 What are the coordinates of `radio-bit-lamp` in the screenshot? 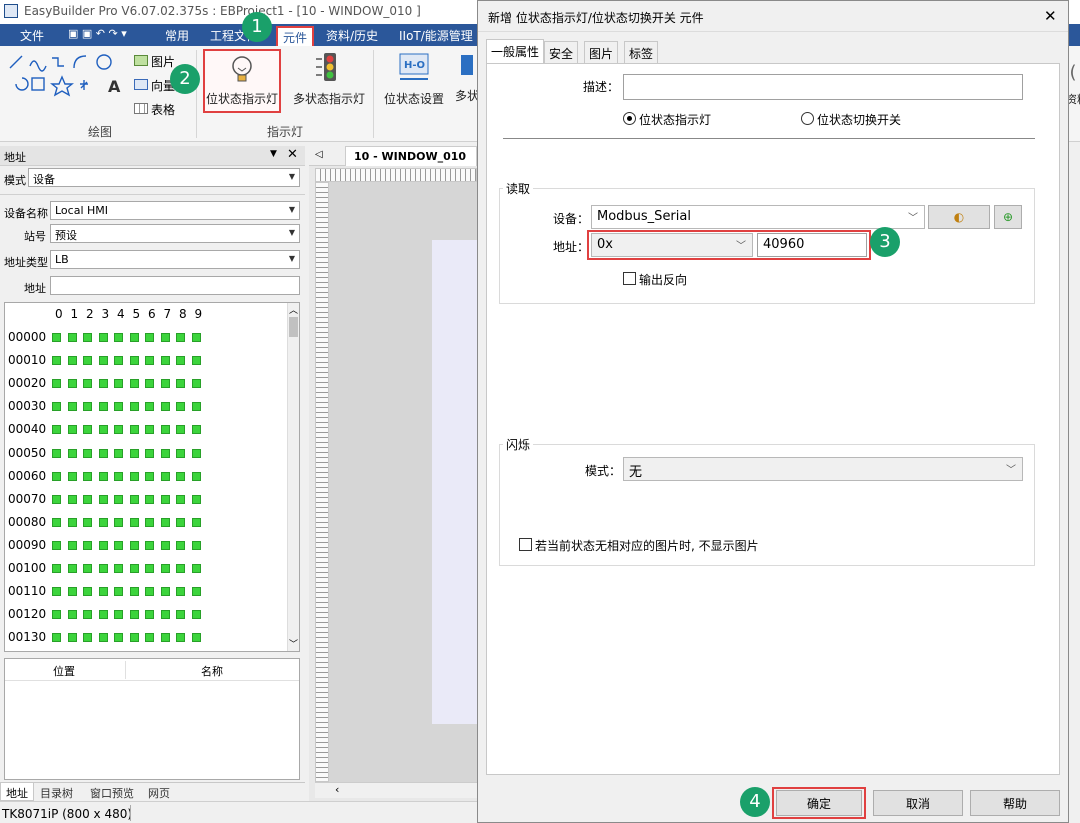 It's located at (629, 118).